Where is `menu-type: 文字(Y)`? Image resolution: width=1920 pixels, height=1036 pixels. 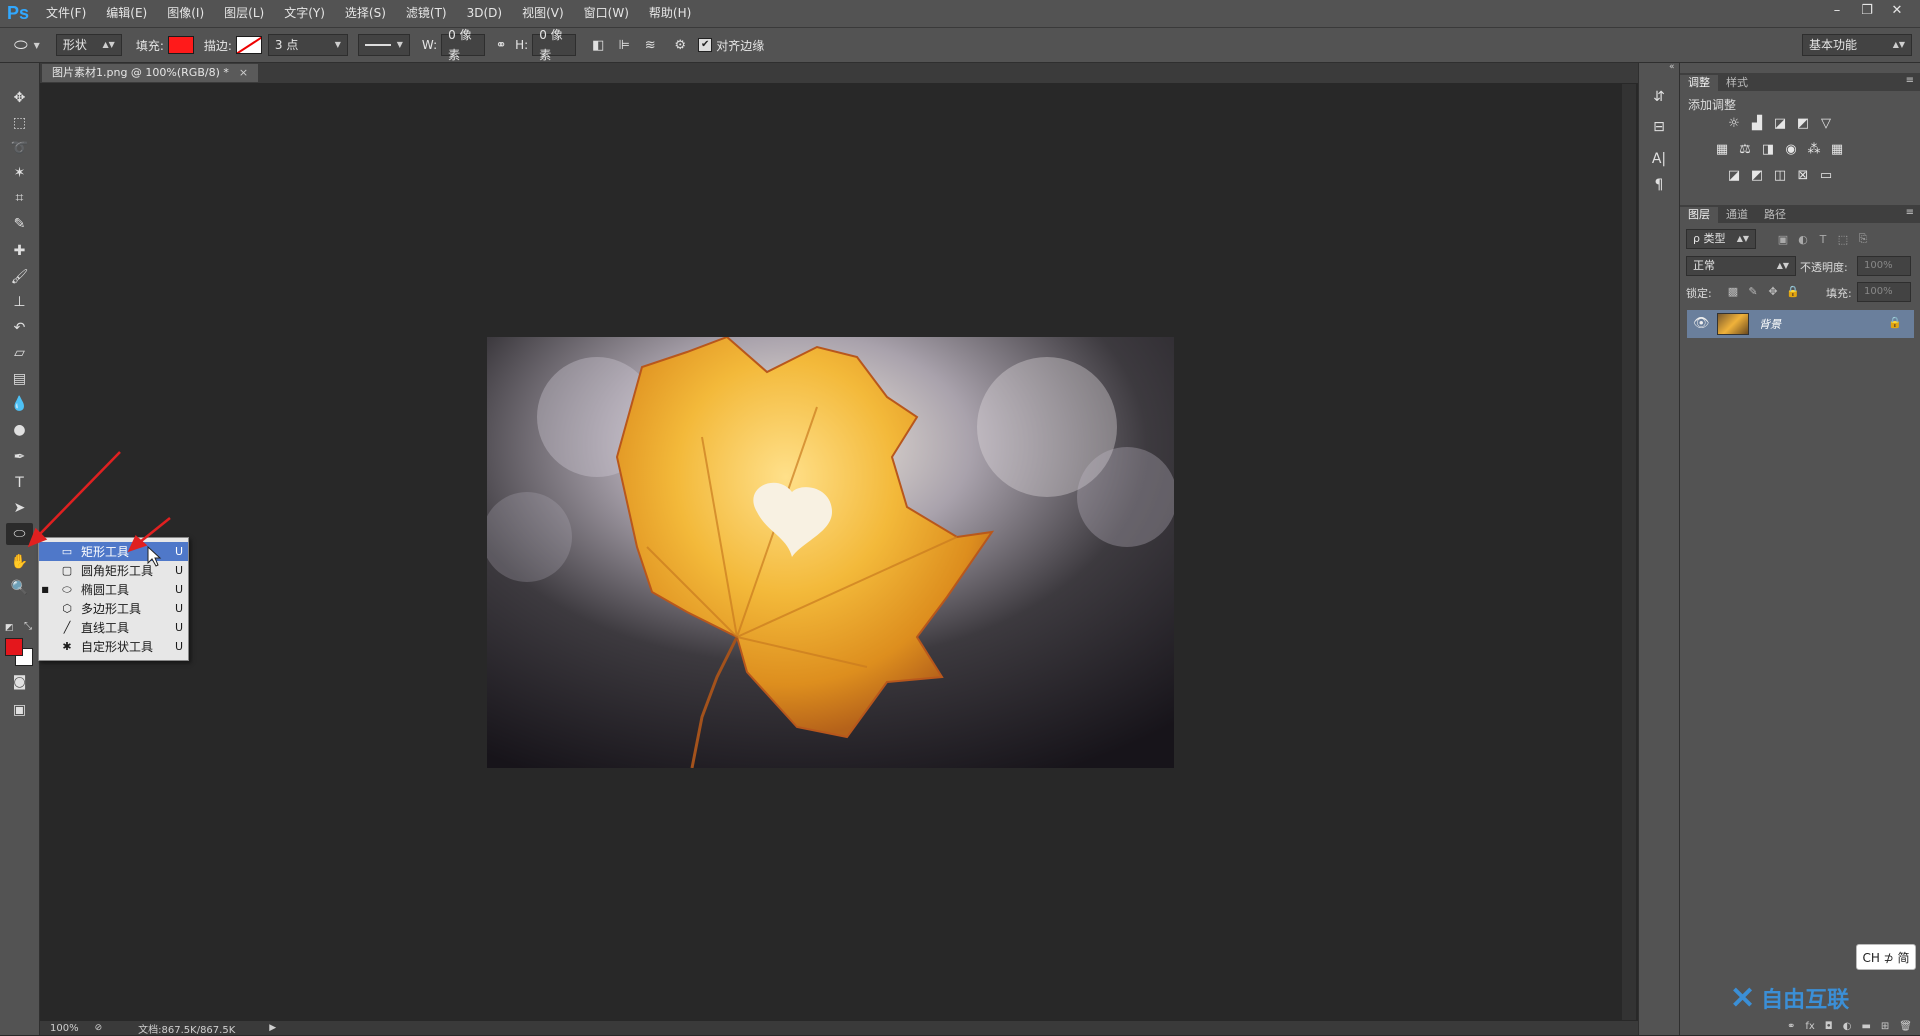
menu-type: 文字(Y) is located at coordinates (304, 13).